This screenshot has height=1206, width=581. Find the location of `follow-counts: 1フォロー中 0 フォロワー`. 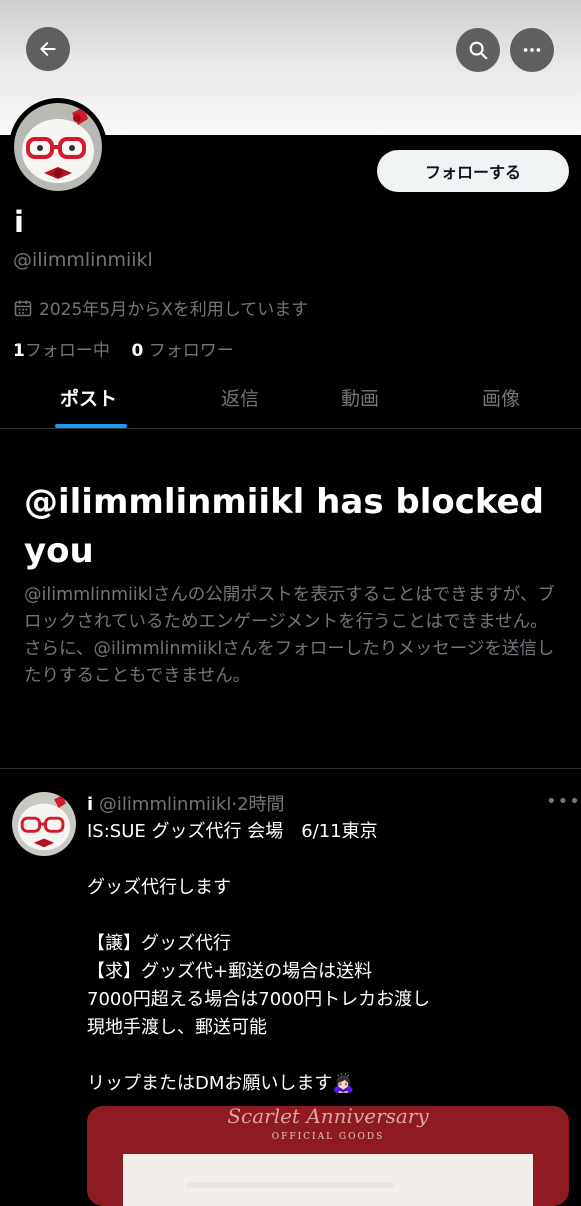

follow-counts: 1フォロー中 0 フォロワー is located at coordinates (123, 348).